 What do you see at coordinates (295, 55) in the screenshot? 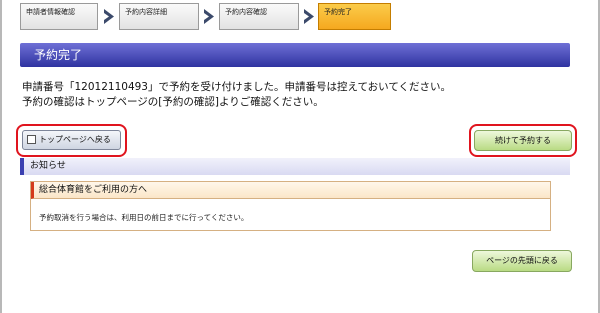
I see `page-title: 予約完了` at bounding box center [295, 55].